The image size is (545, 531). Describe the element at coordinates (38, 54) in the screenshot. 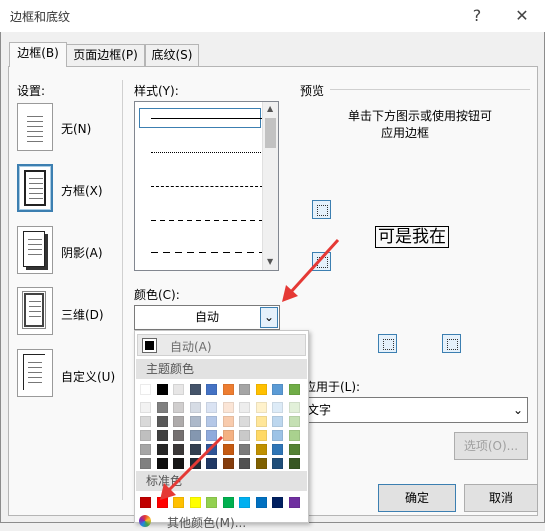

I see `tab-borders: 边框(B)` at that location.